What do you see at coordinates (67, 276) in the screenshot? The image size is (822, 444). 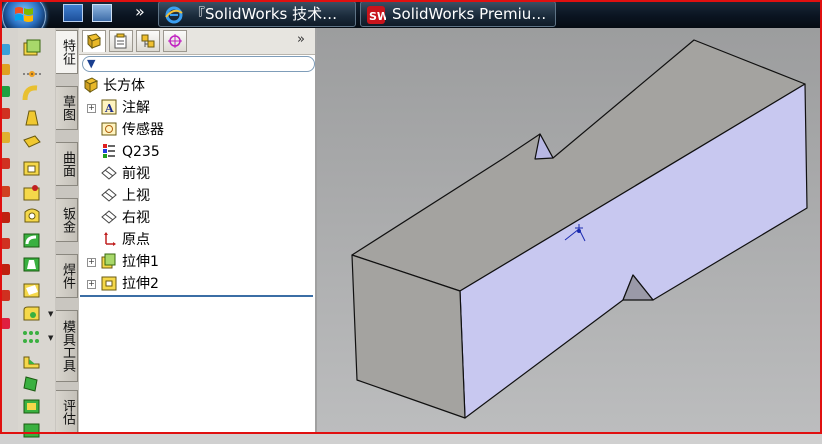 I see `tab-weldments: 焊件` at bounding box center [67, 276].